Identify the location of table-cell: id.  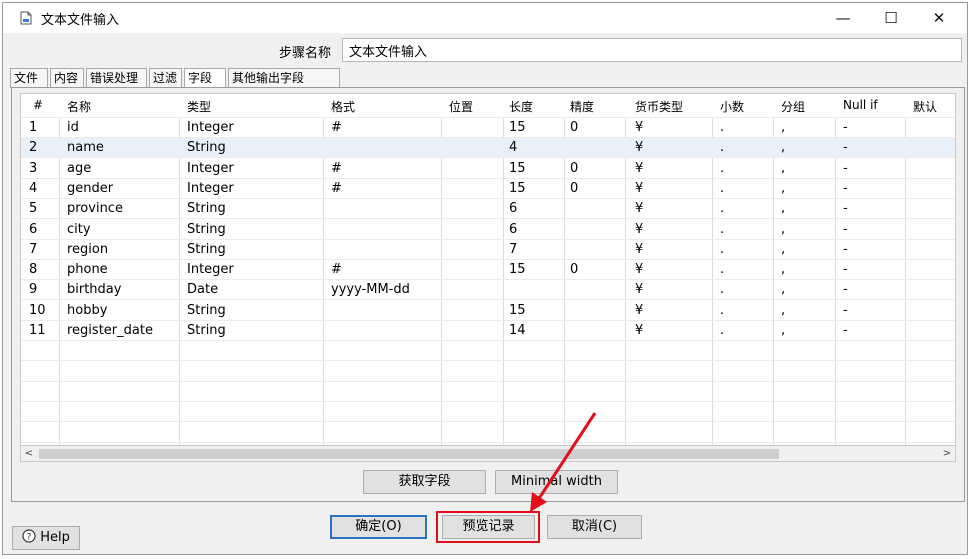
(73, 127).